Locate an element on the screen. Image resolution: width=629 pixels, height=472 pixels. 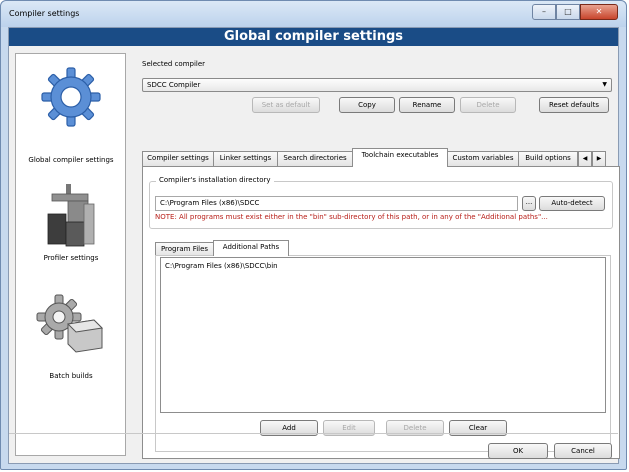
subtab-additional-paths: Additional Paths is located at coordinates (251, 248).